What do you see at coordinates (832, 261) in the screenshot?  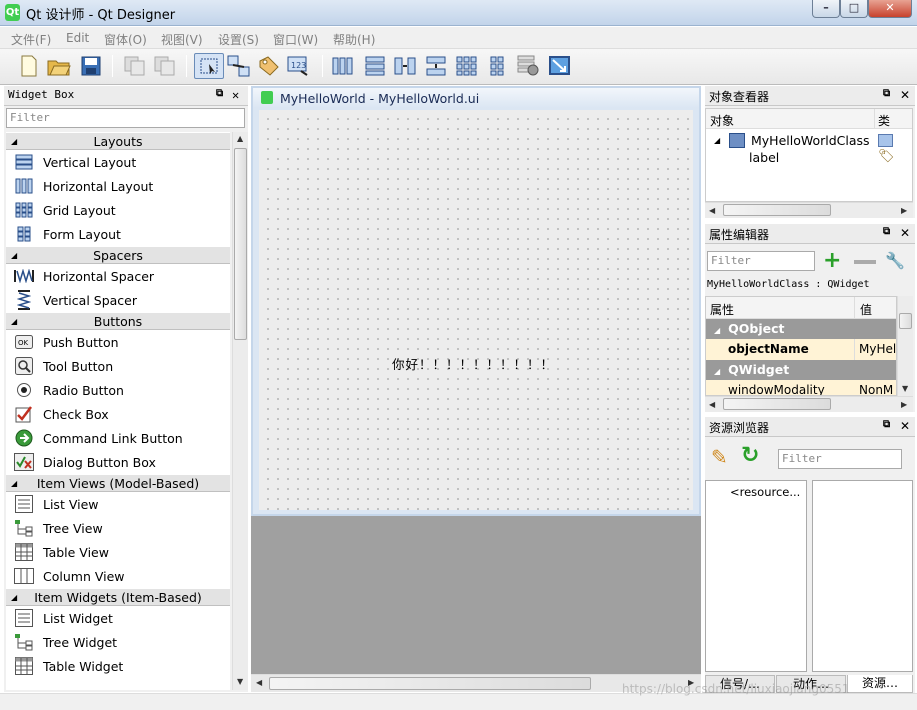 I see `add-property-icon: +` at bounding box center [832, 261].